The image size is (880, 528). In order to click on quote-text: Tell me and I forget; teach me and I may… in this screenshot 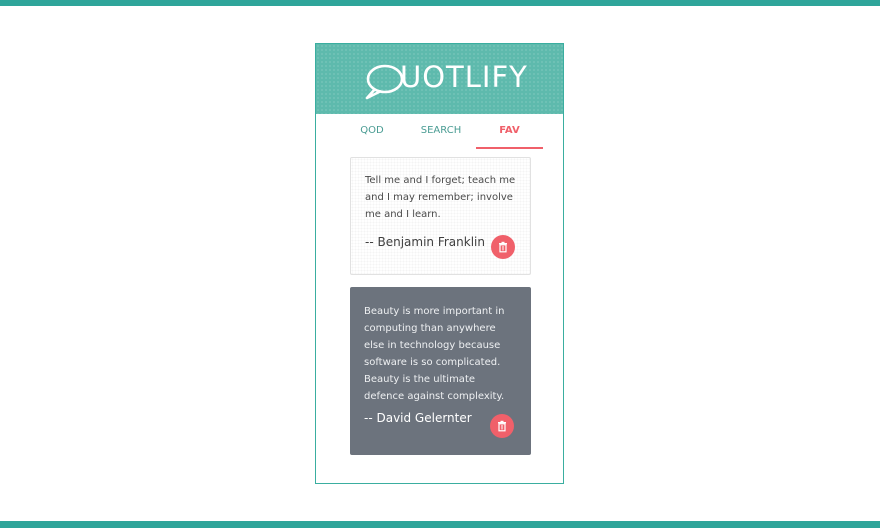, I will do `click(440, 197)`.